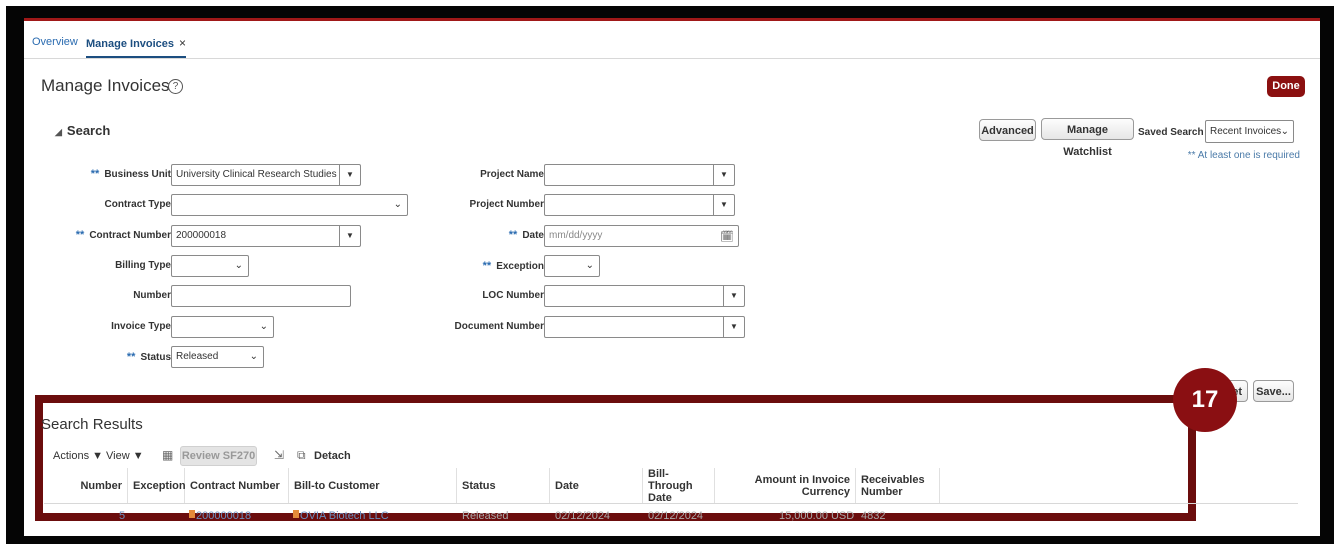 This screenshot has height=550, width=1340. Describe the element at coordinates (122, 516) in the screenshot. I see `cell-number: 5` at that location.